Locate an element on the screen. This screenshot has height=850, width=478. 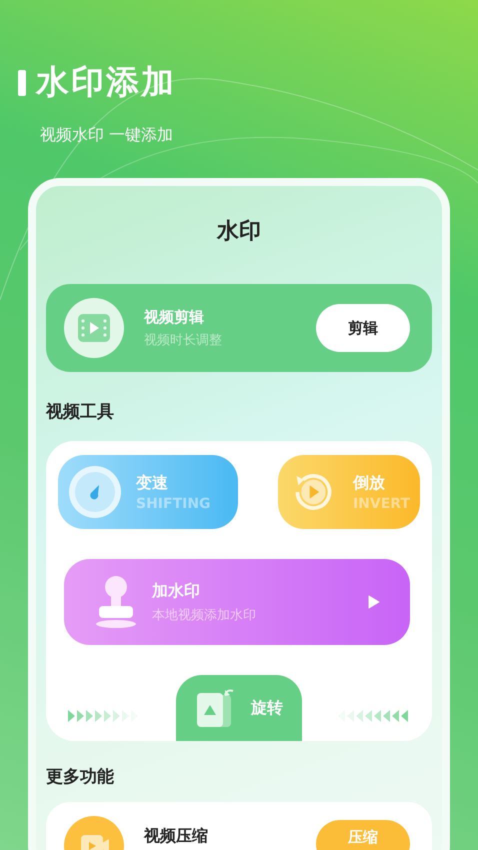
feature-title: 视频压缩 is located at coordinates (176, 836).